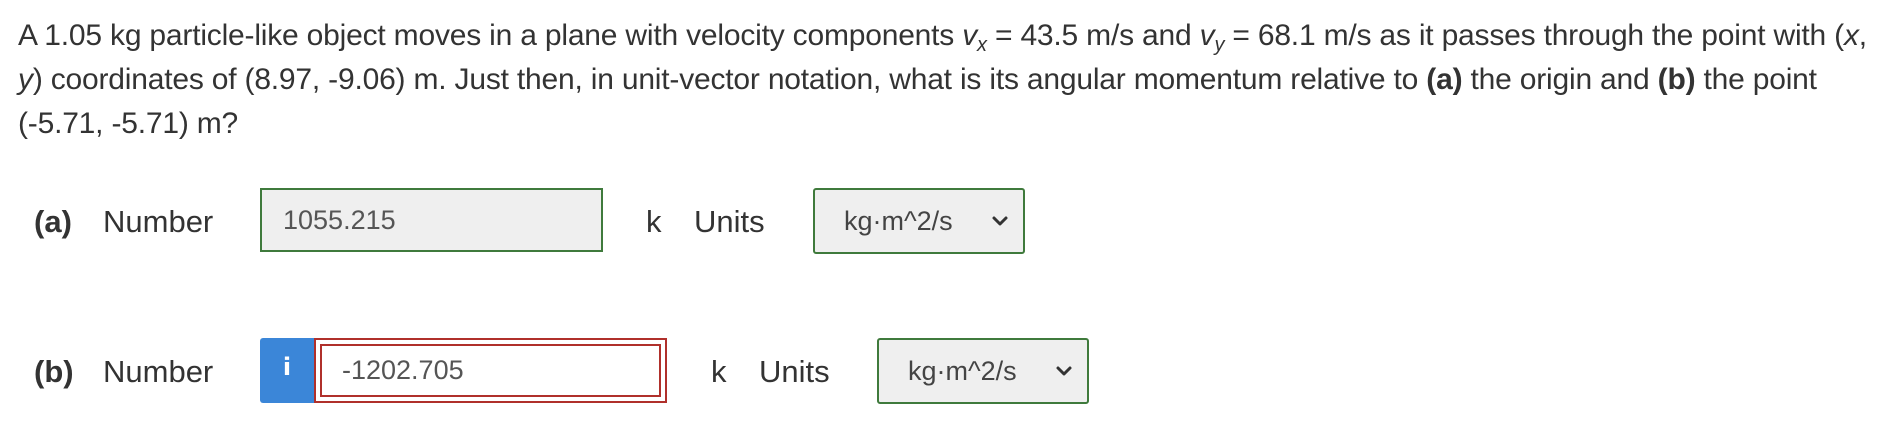  I want to click on vx-symbol: v, so click(970, 35).